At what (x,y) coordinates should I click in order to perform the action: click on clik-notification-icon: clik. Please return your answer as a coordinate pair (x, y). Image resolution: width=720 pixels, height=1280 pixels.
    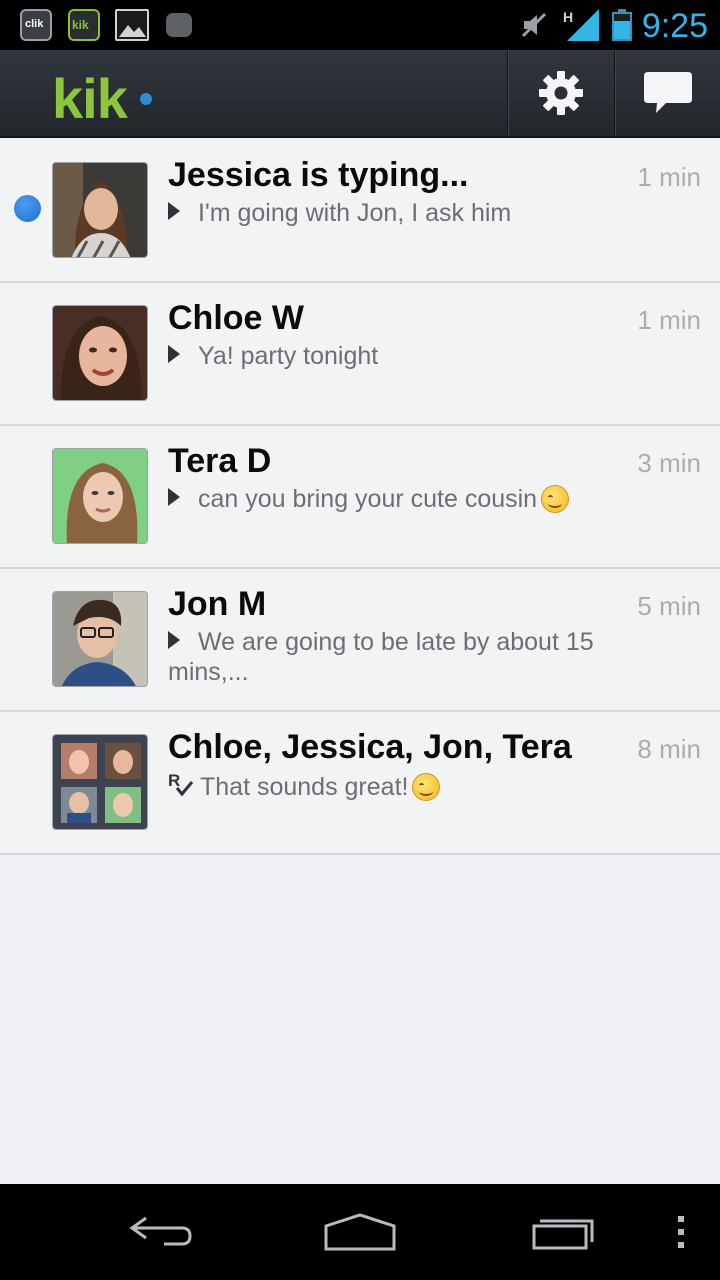
    Looking at the image, I should click on (36, 25).